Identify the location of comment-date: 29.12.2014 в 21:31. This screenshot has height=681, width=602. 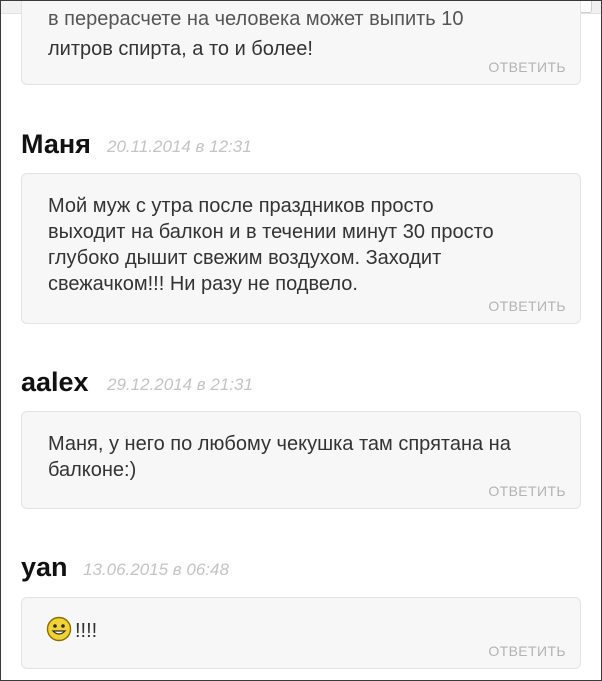
(180, 384).